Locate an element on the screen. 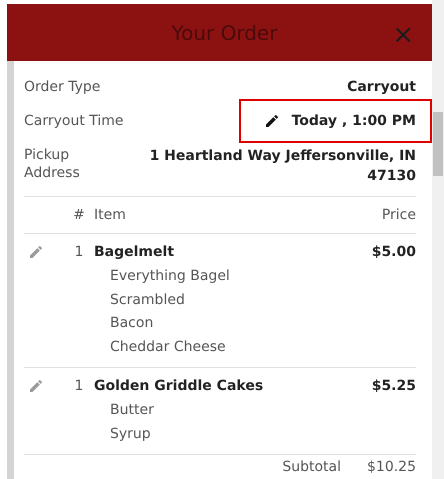 The image size is (444, 479). column-header: Item is located at coordinates (110, 215).